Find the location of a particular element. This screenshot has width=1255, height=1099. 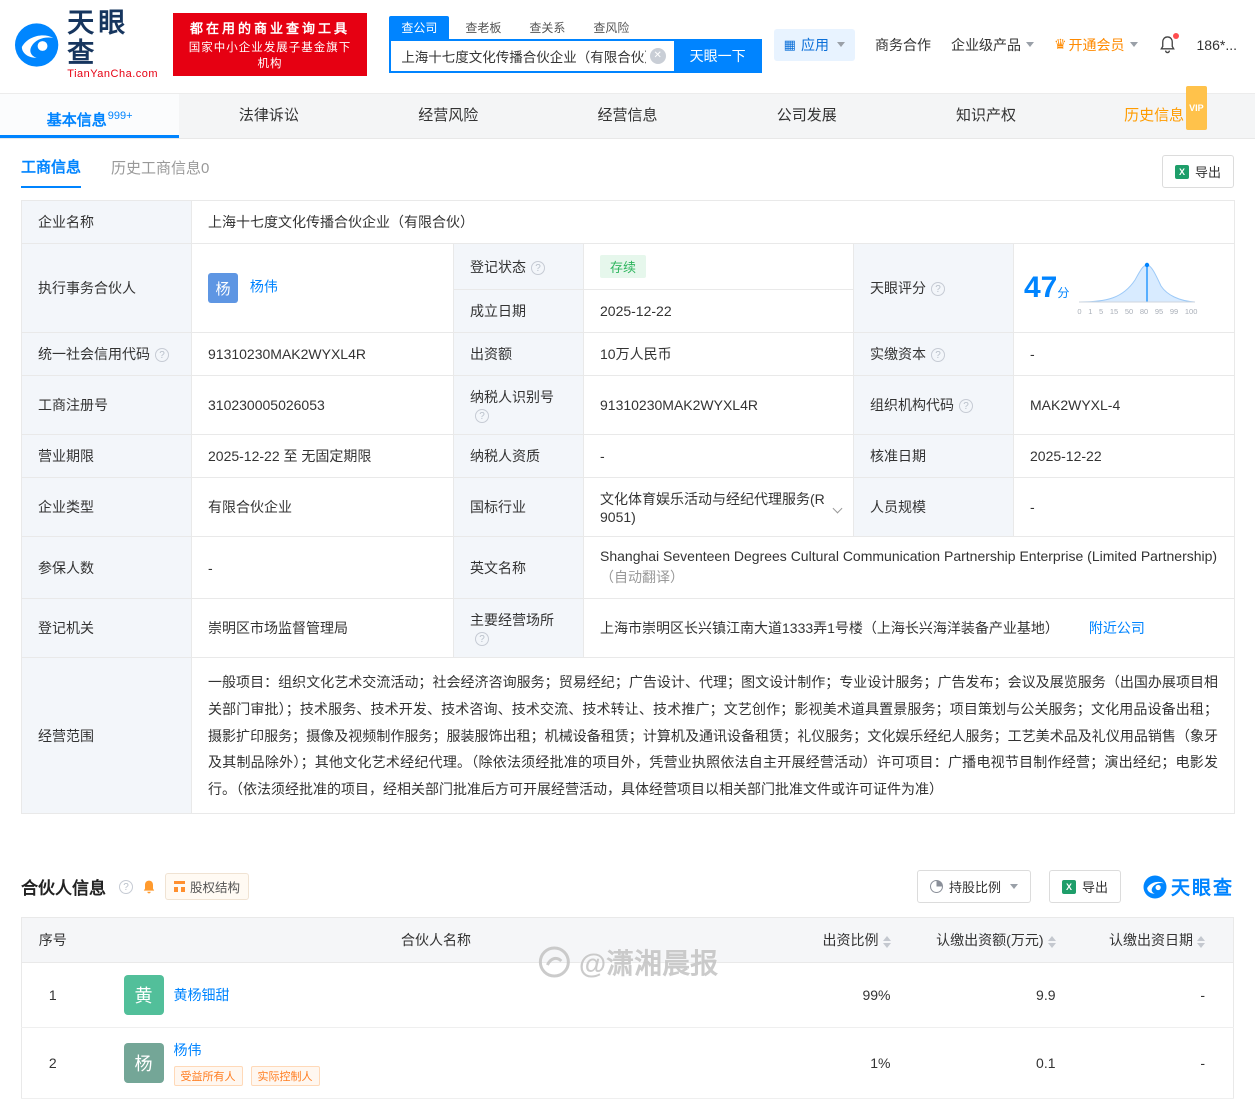

equity-structure-label: 股权结构 is located at coordinates (215, 888).